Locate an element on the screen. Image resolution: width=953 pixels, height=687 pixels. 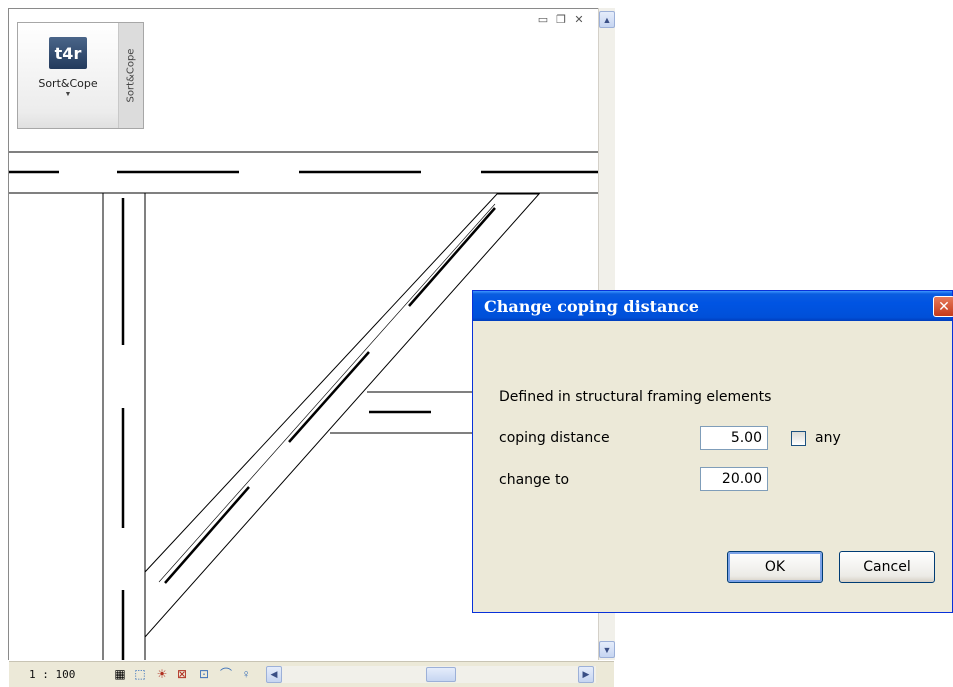
change-to-label: change to is located at coordinates (534, 480).